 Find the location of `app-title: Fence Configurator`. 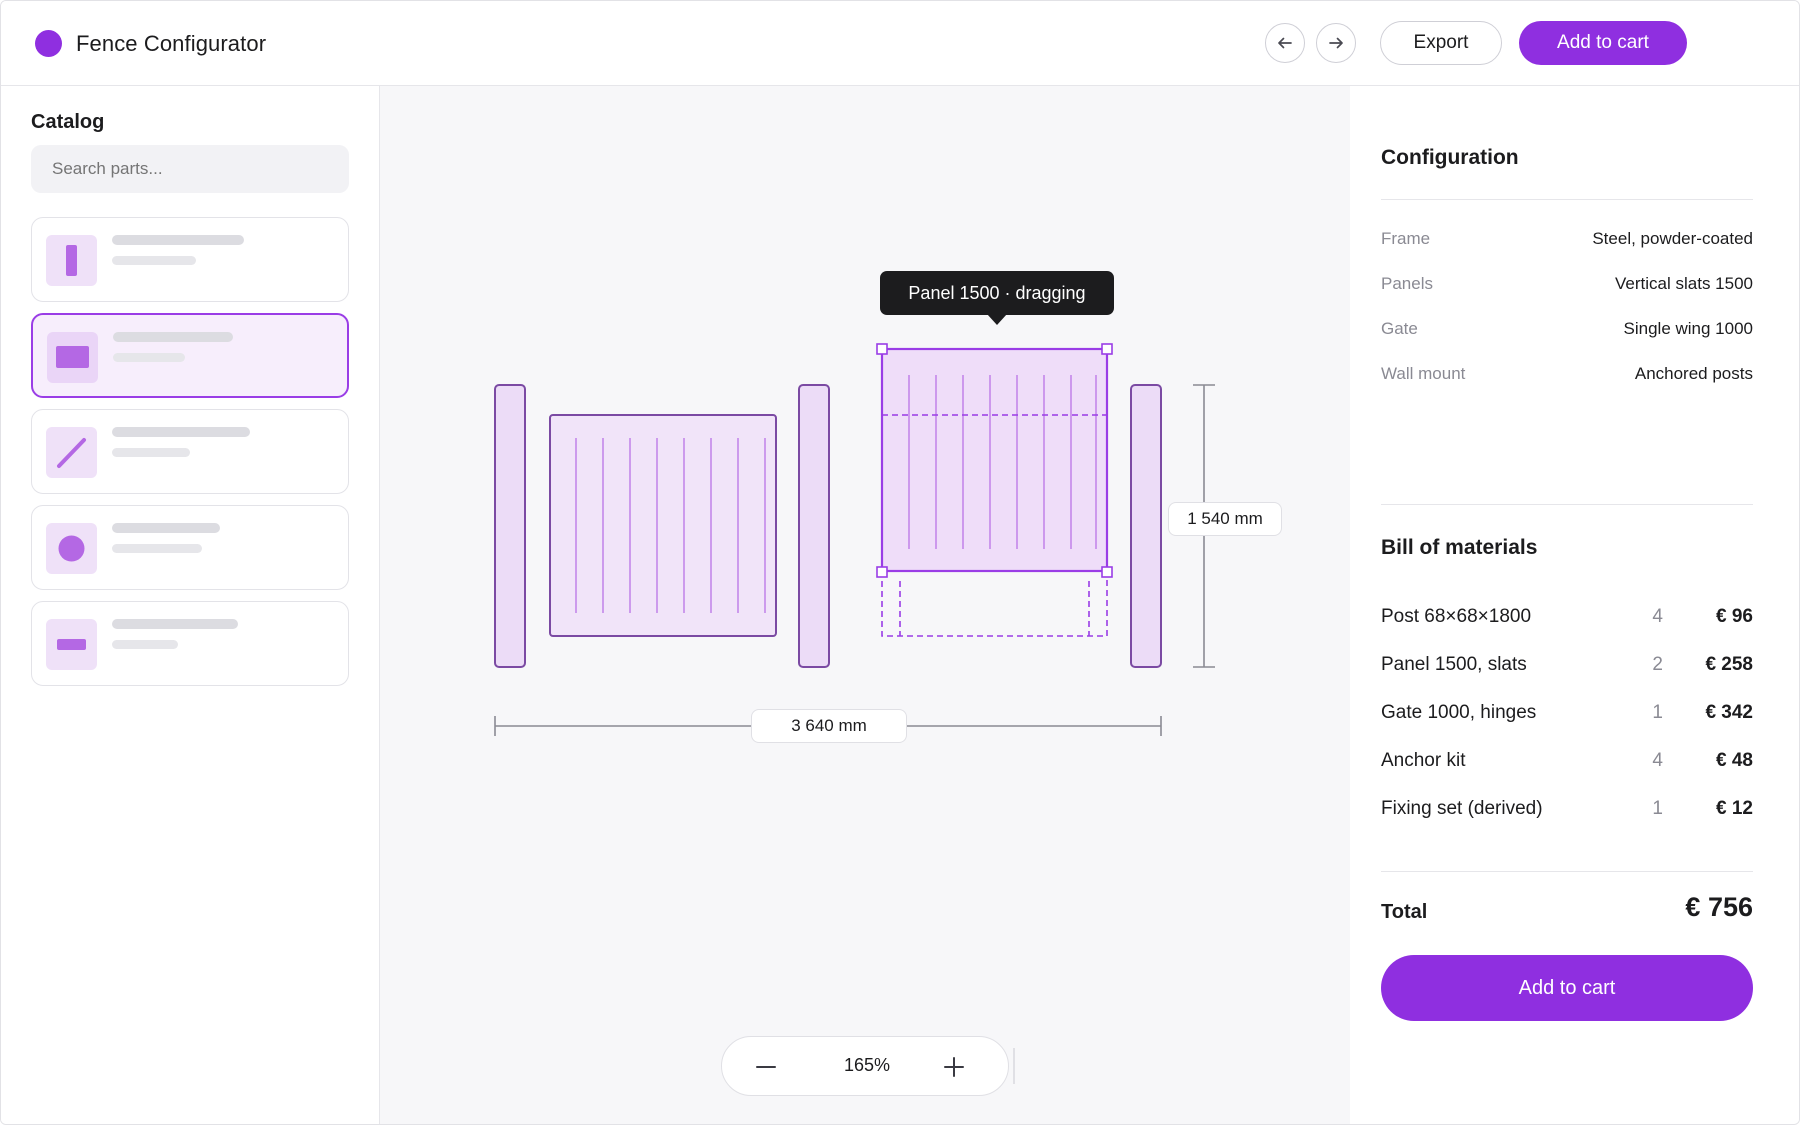

app-title: Fence Configurator is located at coordinates (171, 43).